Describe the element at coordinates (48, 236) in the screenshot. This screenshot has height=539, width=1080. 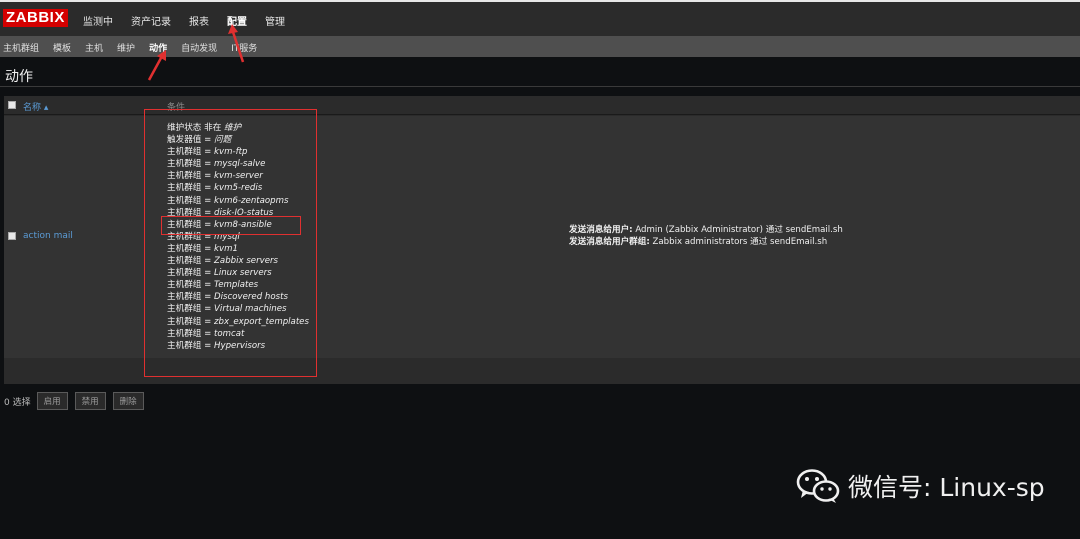
I see `action-name-link: action mail` at that location.